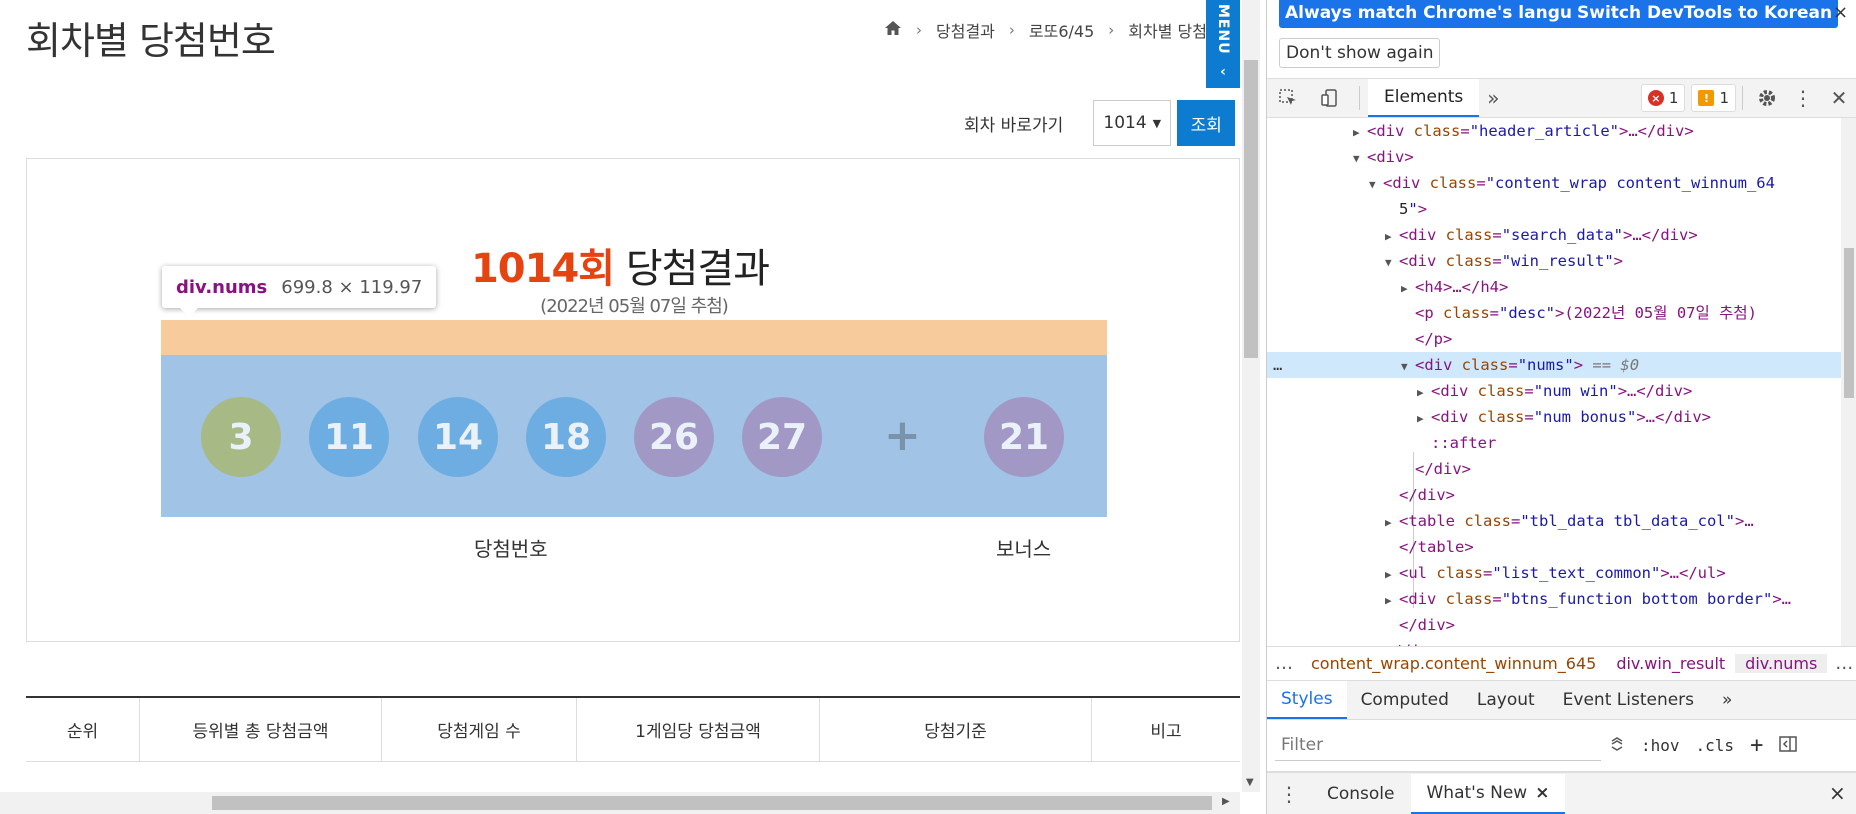  I want to click on result-title-suffix: 당첨결과, so click(697, 269).